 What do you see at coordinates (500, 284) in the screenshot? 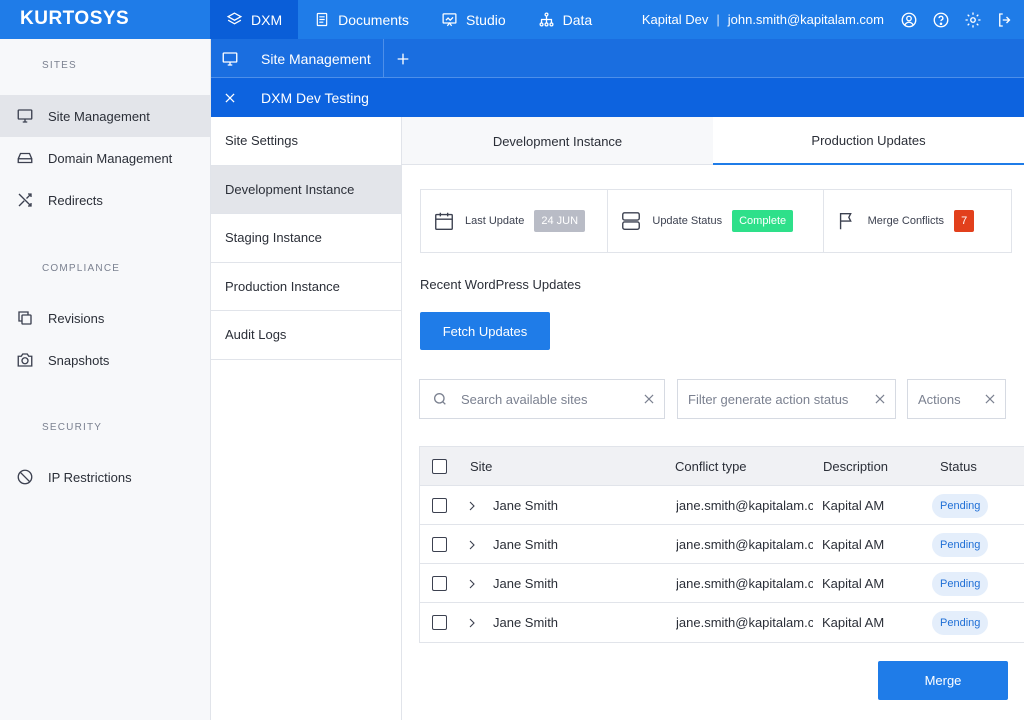
I see `recent-updates-title: Recent WordPress Updates` at bounding box center [500, 284].